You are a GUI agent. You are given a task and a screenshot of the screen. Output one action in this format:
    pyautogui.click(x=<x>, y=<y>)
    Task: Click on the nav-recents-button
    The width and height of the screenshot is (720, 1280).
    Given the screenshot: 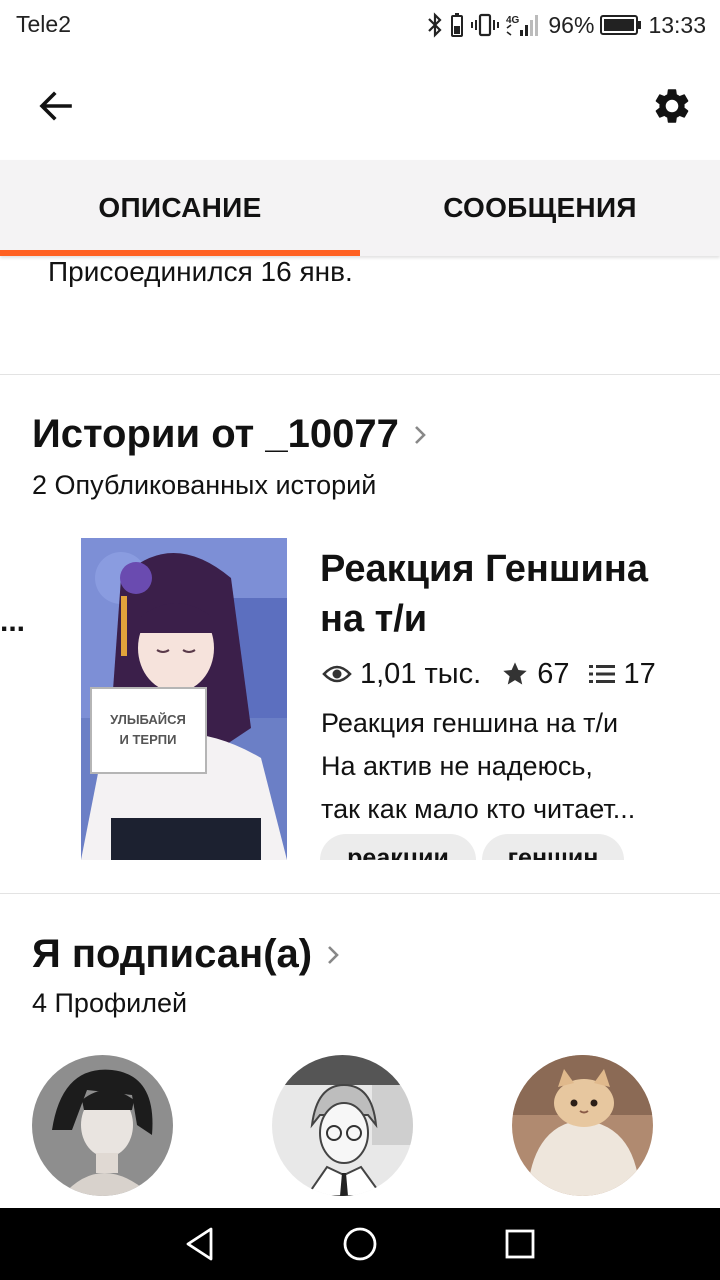 What is the action you would take?
    pyautogui.click(x=520, y=1244)
    